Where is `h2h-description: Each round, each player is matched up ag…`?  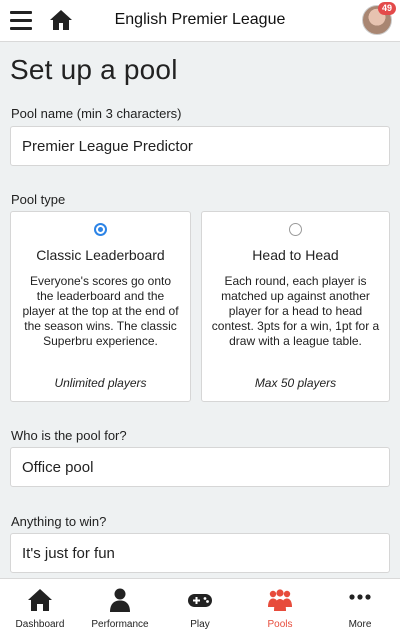 h2h-description: Each round, each player is matched up ag… is located at coordinates (295, 311).